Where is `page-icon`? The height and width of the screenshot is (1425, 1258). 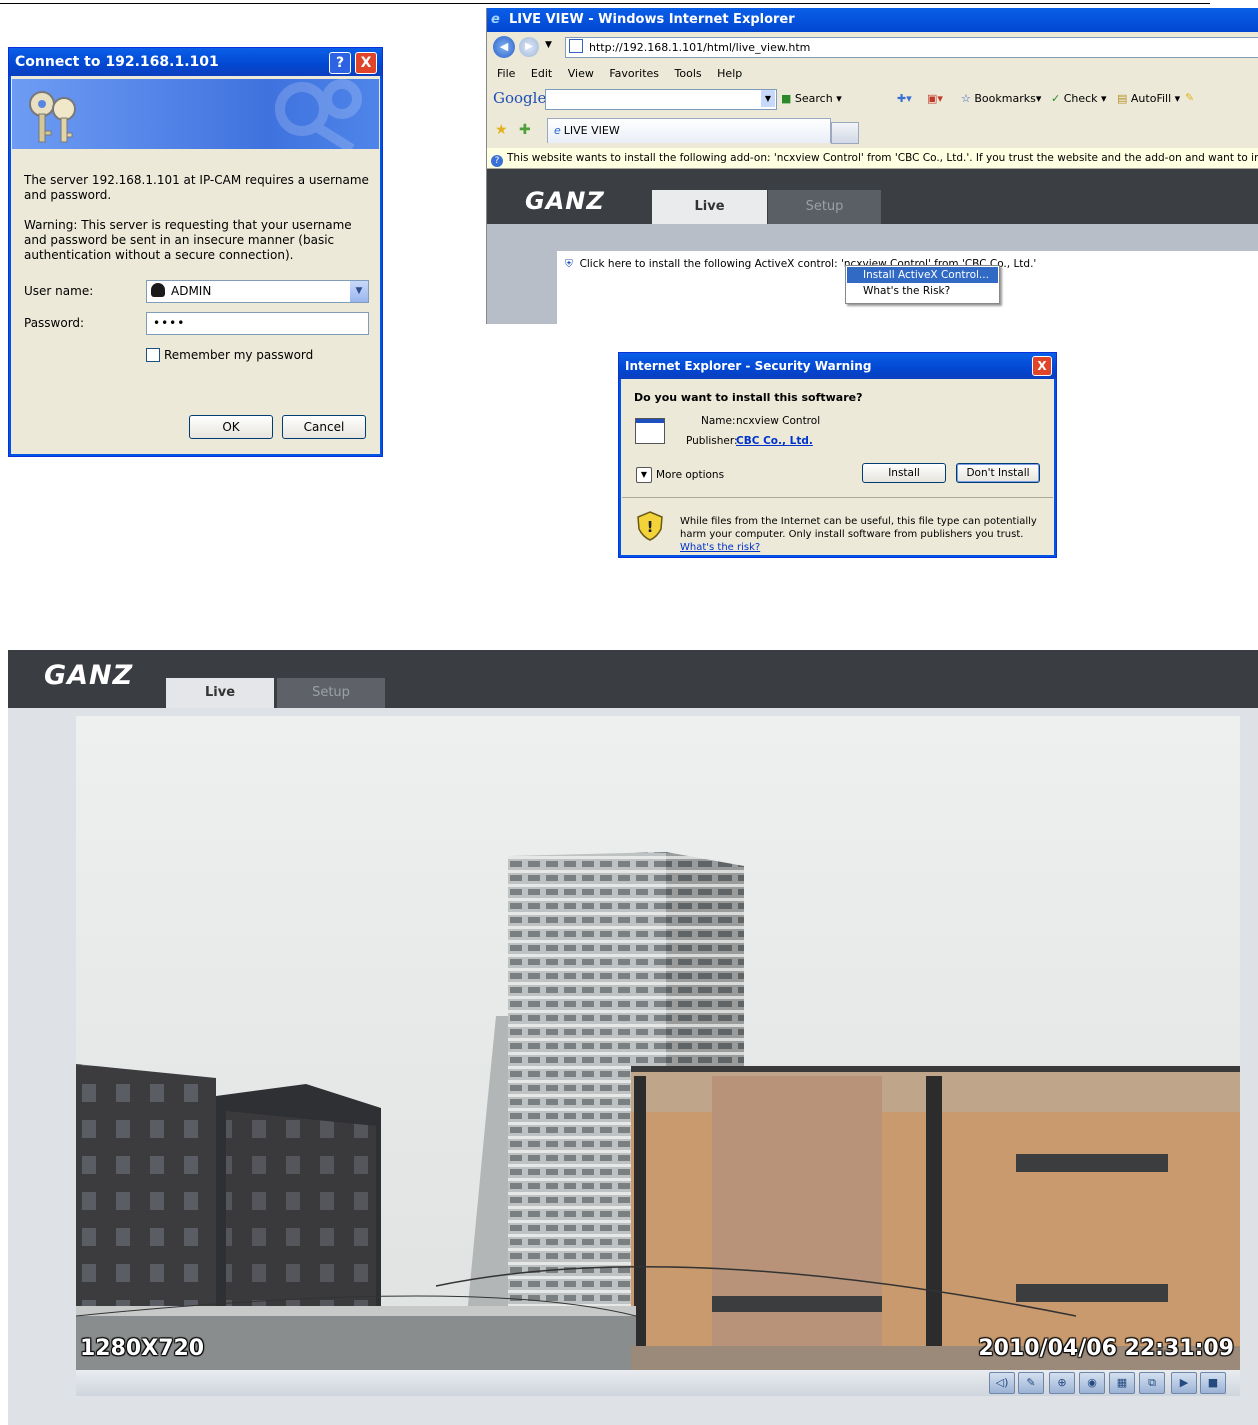 page-icon is located at coordinates (576, 46).